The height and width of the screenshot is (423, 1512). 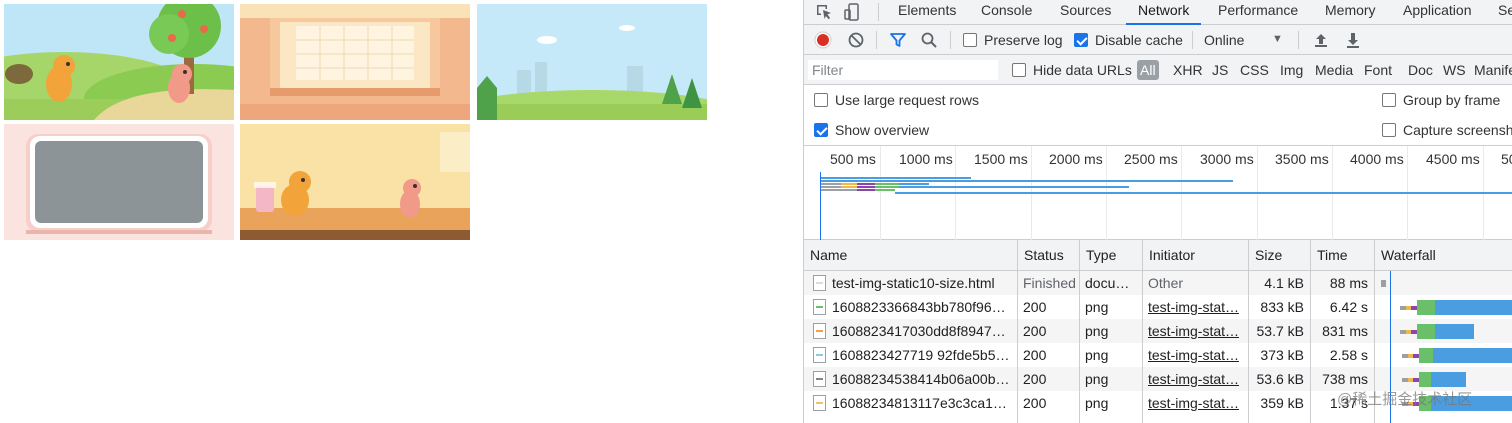 I want to click on overview-tick-label: 500 ms, so click(x=853, y=159).